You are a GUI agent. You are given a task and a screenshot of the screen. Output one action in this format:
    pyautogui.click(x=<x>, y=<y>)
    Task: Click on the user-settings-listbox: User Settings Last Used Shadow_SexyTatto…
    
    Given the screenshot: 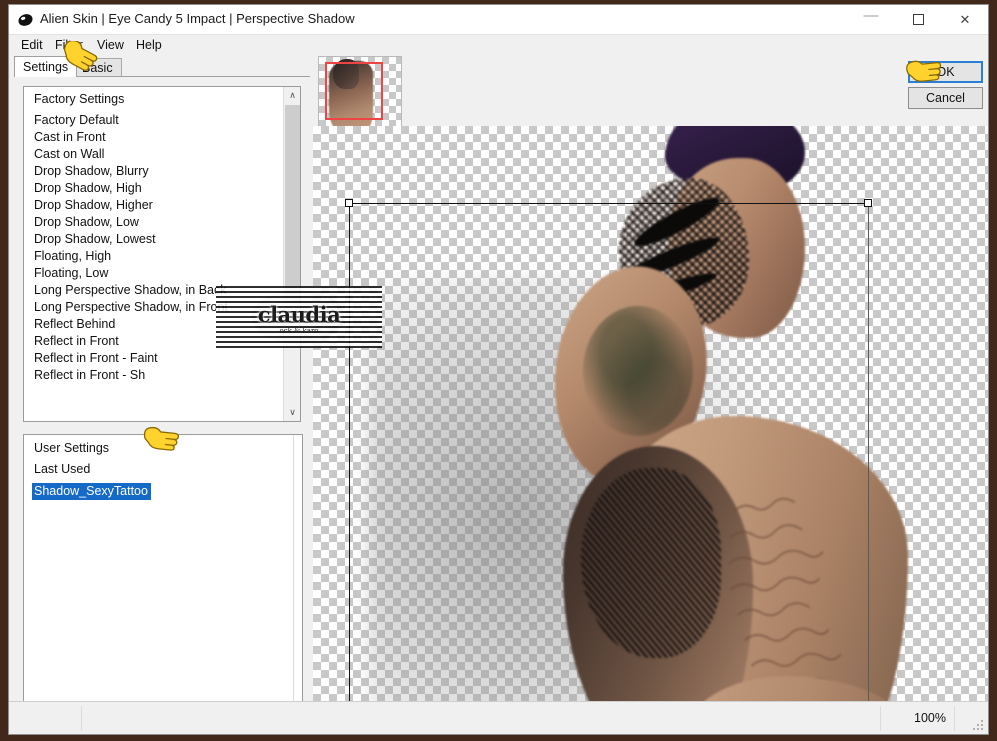 What is the action you would take?
    pyautogui.click(x=163, y=579)
    